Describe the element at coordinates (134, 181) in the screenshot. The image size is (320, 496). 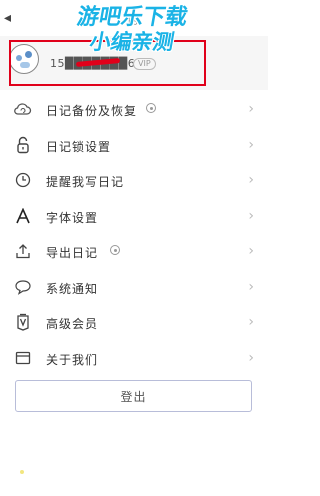
I see `menu-item-reminder: 提醒我写日记 ›` at that location.